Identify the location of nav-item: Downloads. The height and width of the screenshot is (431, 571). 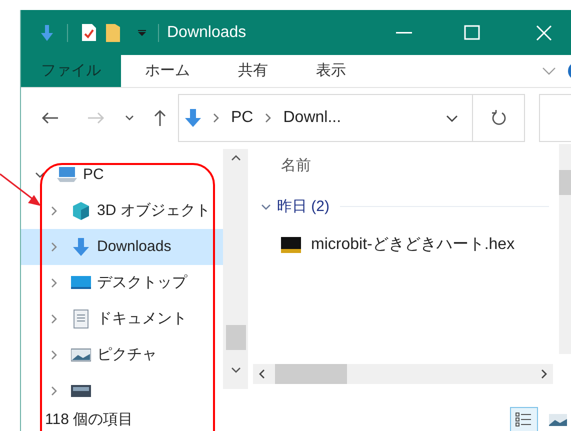
(122, 247).